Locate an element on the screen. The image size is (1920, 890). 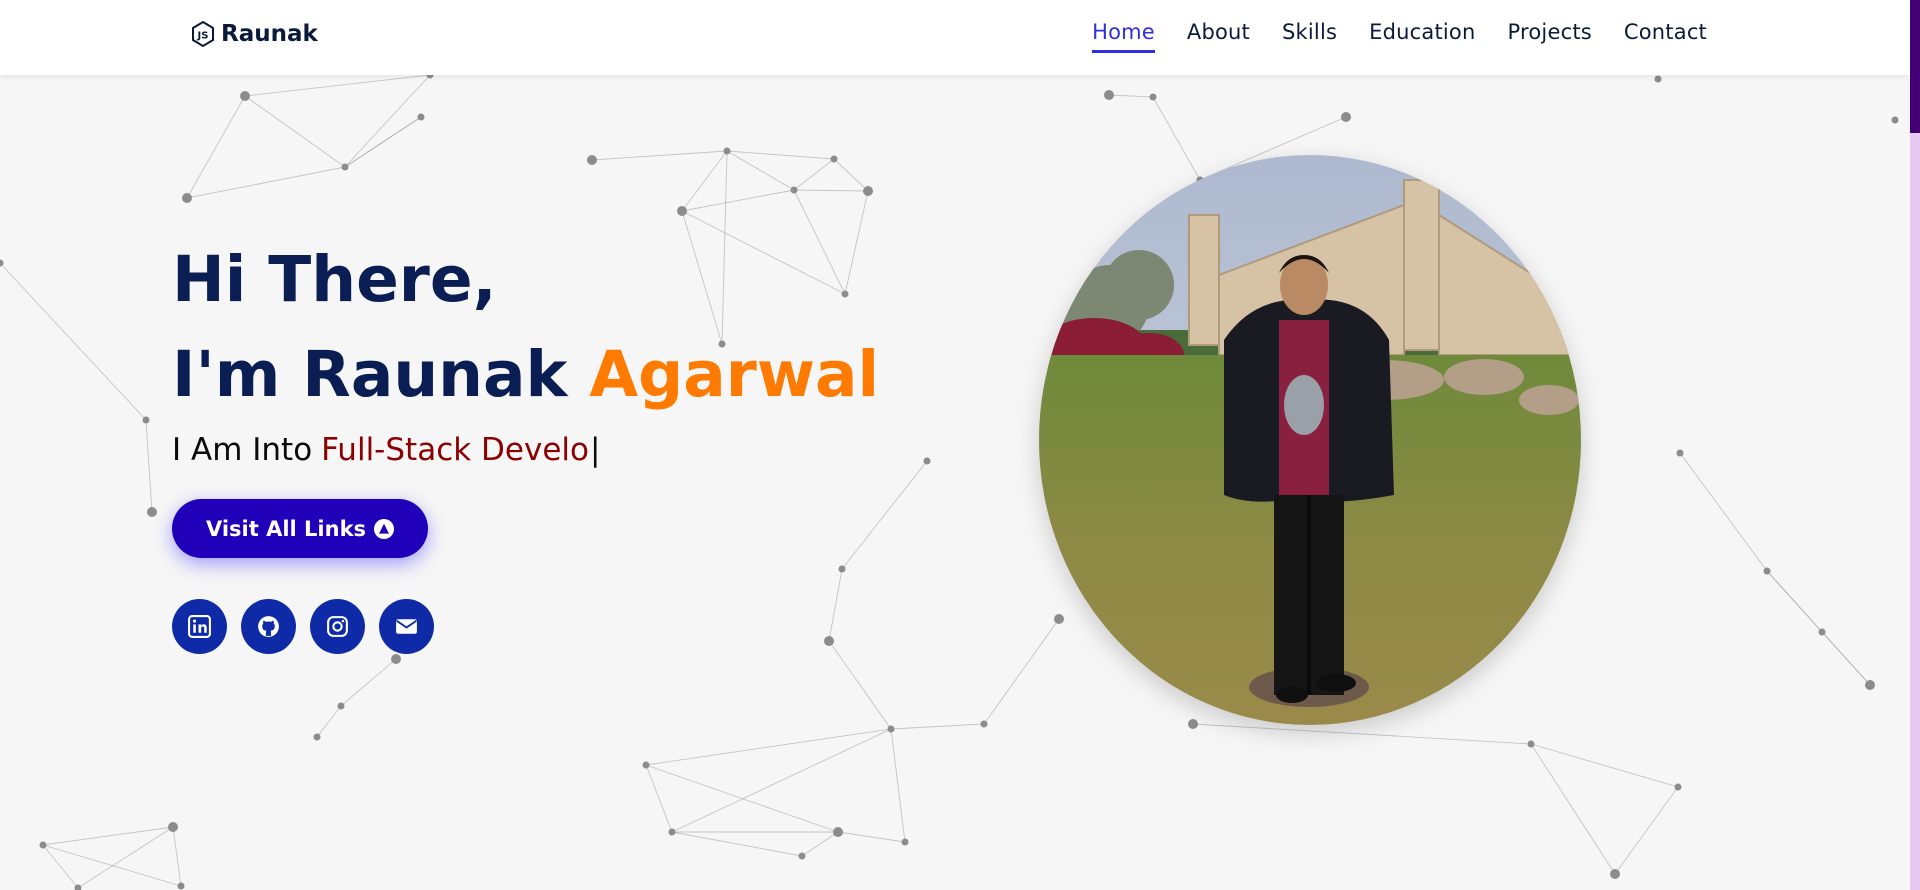
svg-text: JS is located at coordinates (203, 36).